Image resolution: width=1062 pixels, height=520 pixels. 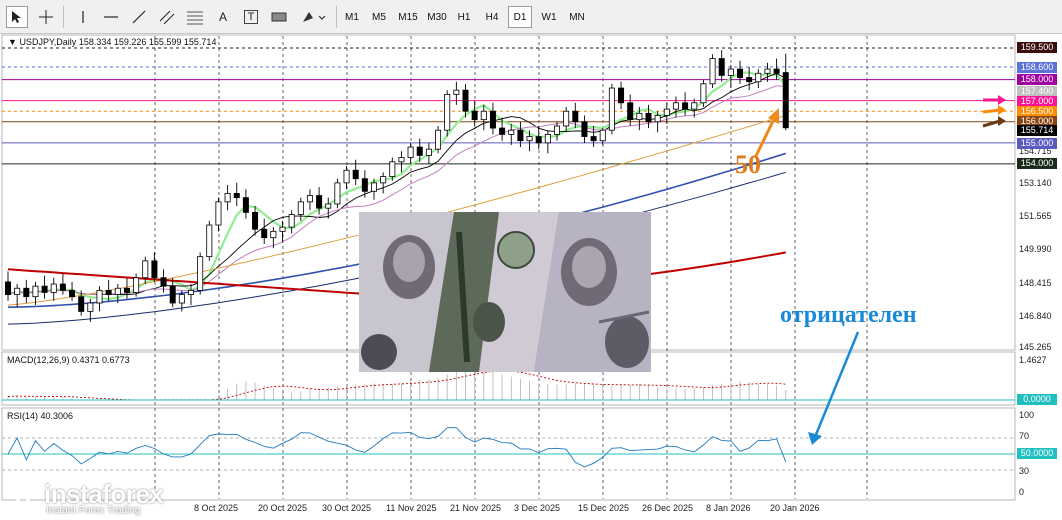 I want to click on macd-axis-max: 1.4627, so click(x=1033, y=360).